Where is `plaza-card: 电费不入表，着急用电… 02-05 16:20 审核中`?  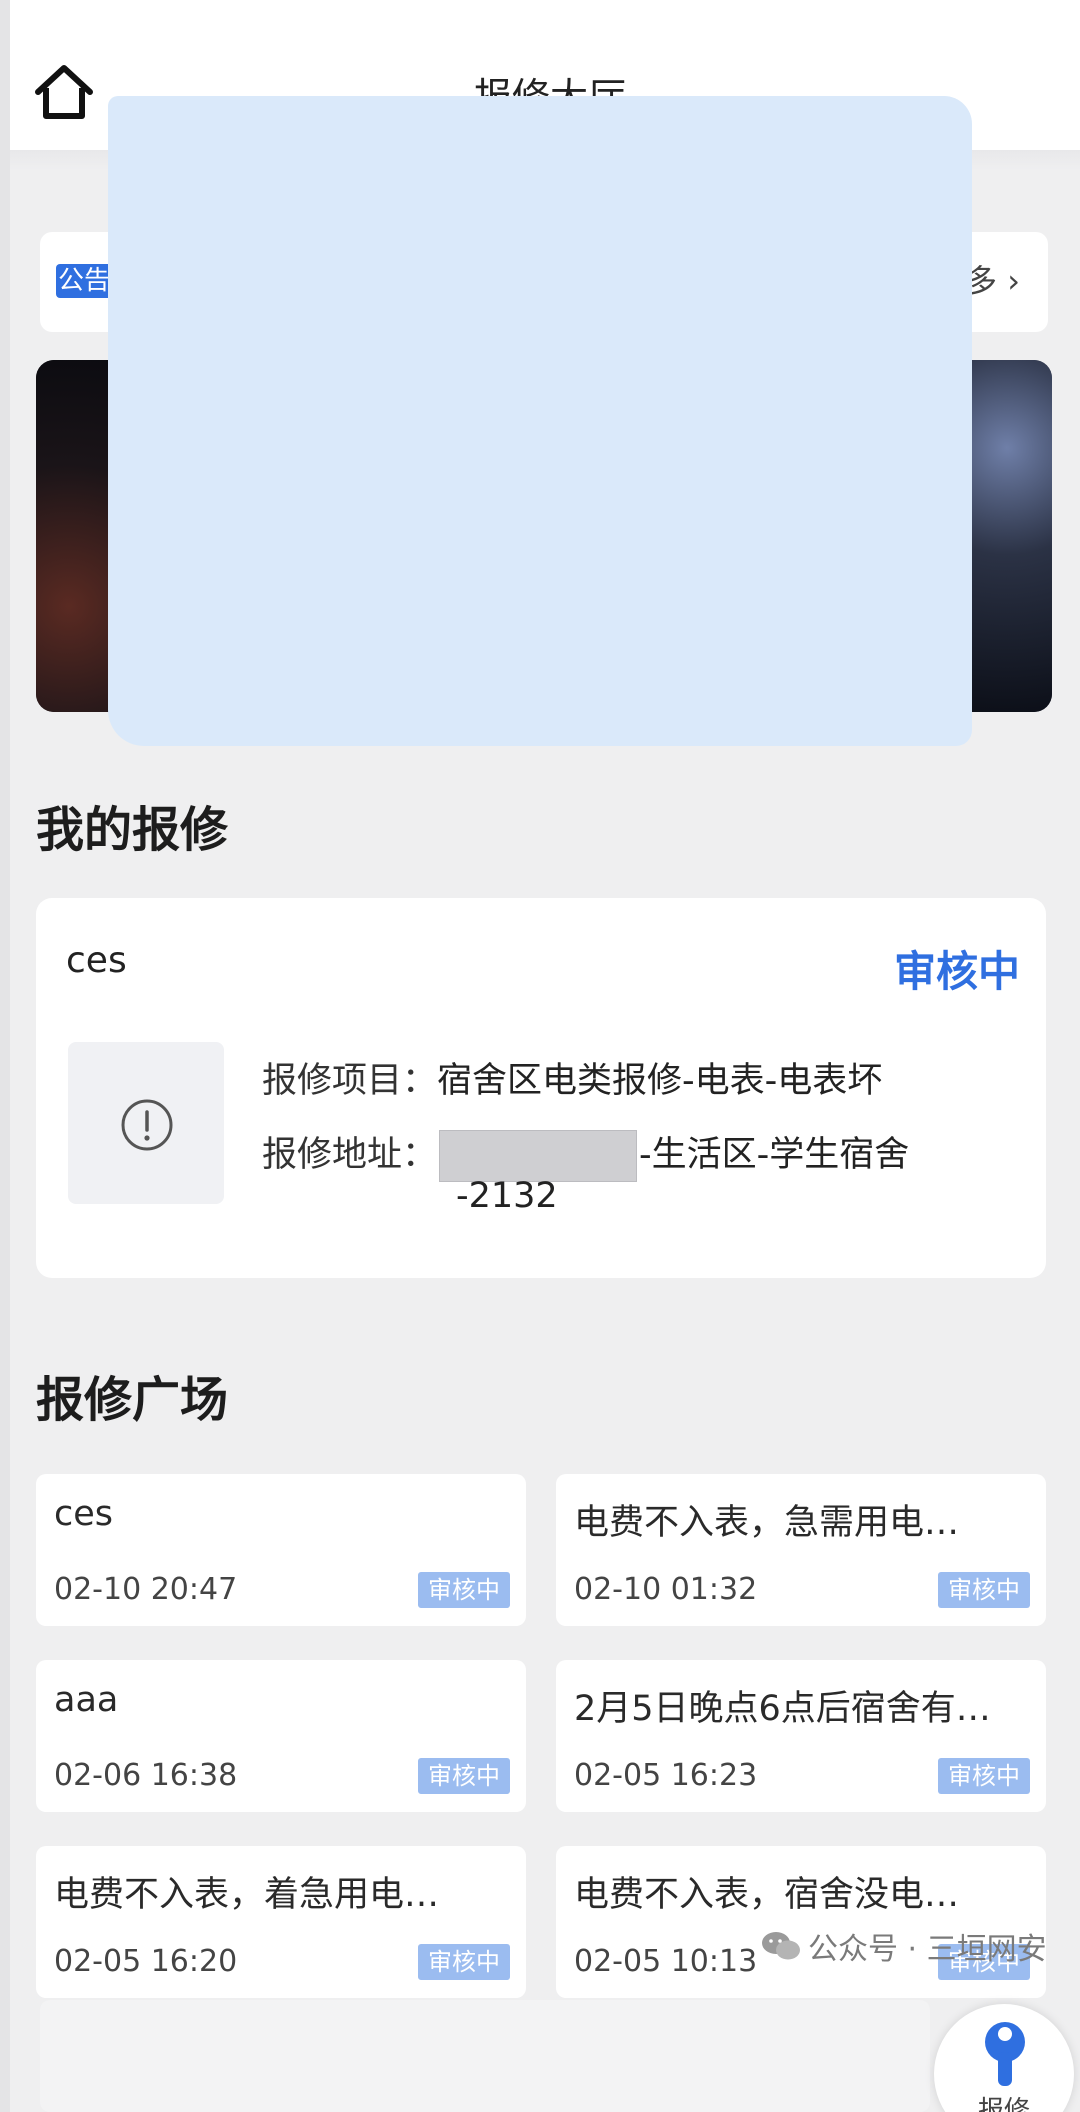
plaza-card: 电费不入表，着急用电… 02-05 16:20 审核中 is located at coordinates (281, 1922).